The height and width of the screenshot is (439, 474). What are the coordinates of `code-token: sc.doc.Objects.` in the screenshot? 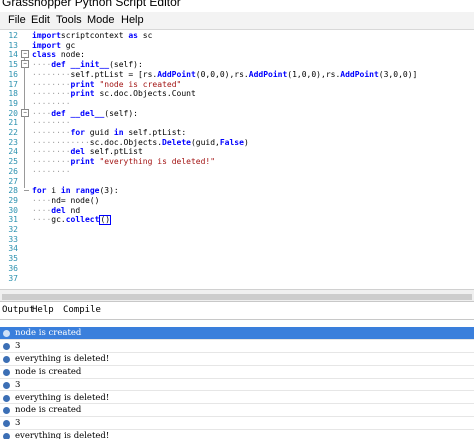 It's located at (126, 142).